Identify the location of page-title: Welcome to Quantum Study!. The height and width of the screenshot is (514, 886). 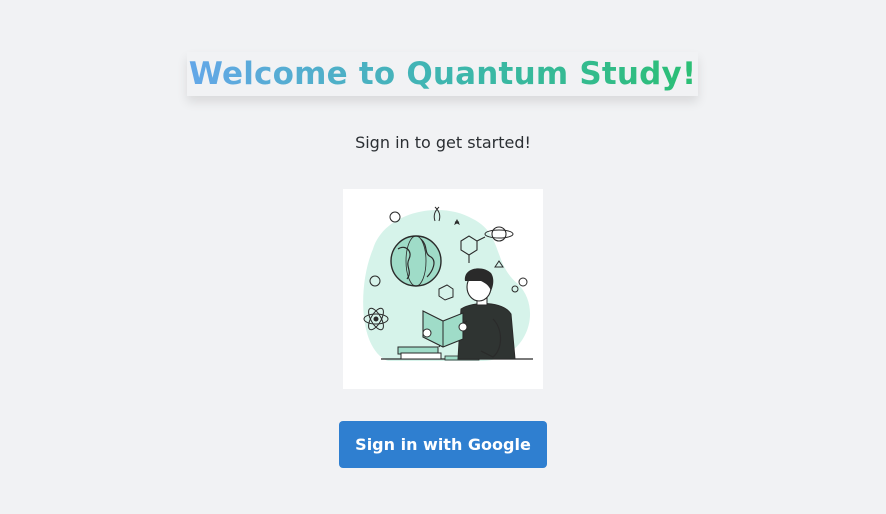
(442, 74).